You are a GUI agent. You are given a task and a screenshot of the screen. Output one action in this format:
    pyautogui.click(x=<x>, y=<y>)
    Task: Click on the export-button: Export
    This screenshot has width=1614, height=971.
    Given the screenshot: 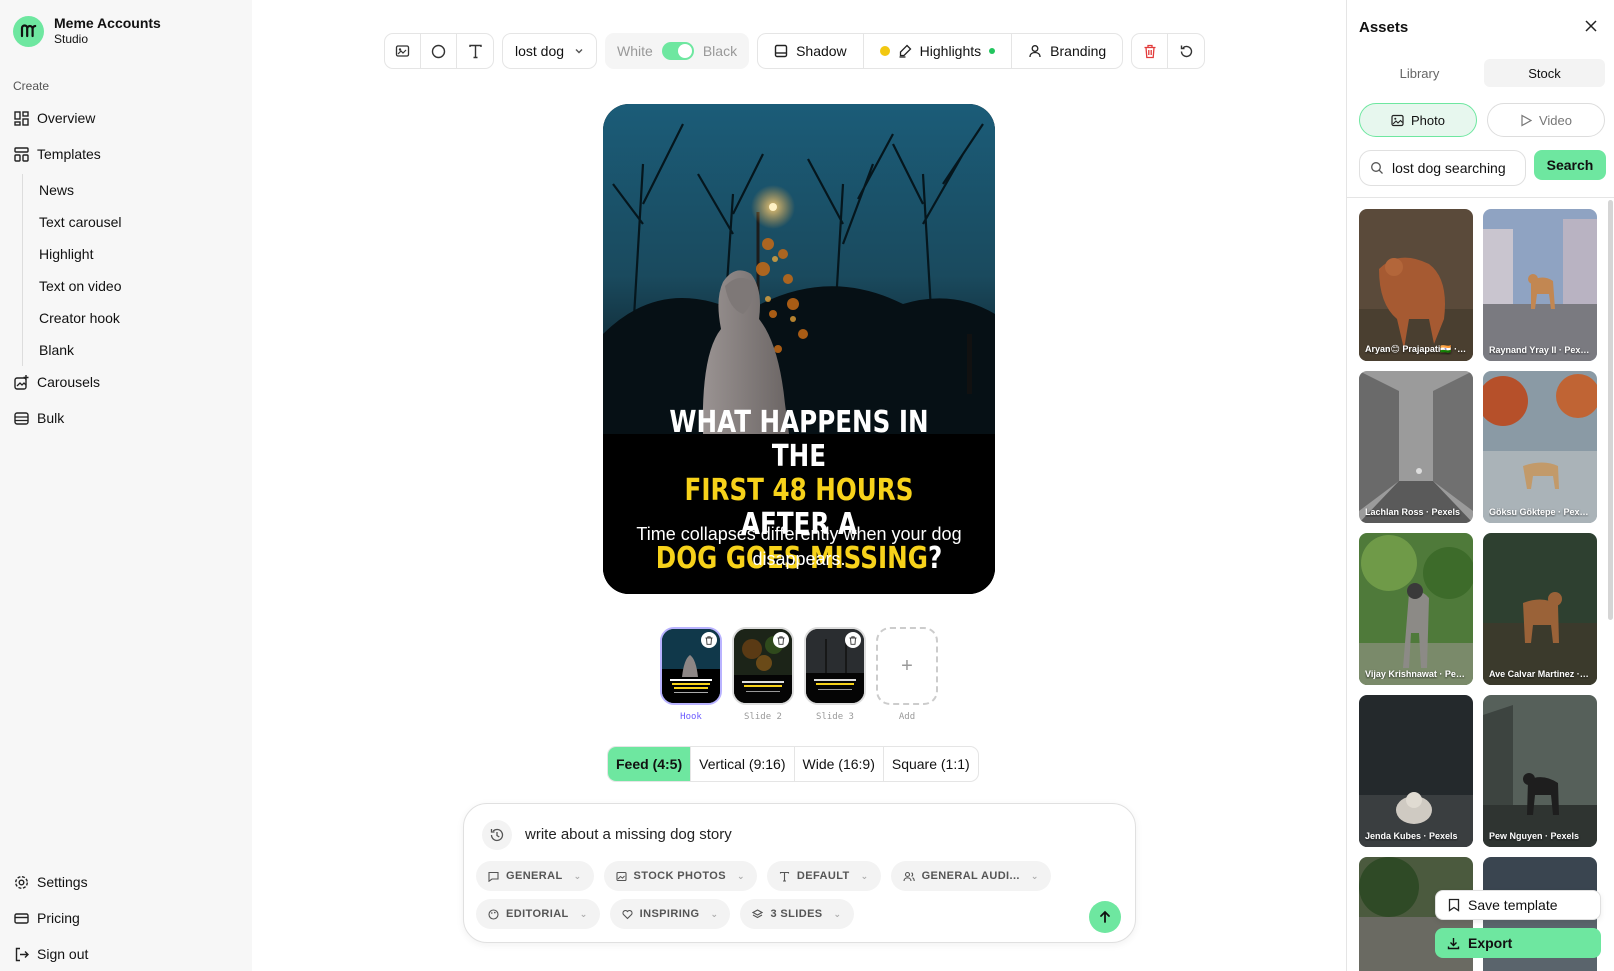 What is the action you would take?
    pyautogui.click(x=1518, y=943)
    